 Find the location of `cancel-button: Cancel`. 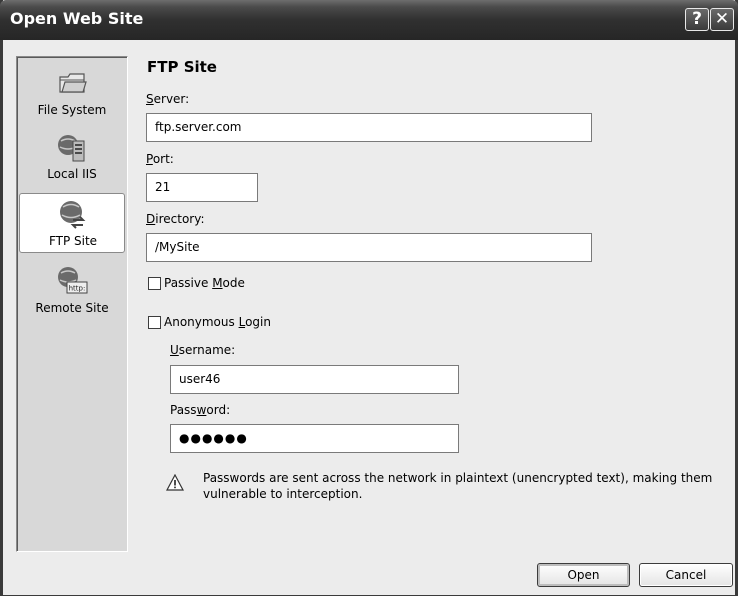

cancel-button: Cancel is located at coordinates (686, 575).